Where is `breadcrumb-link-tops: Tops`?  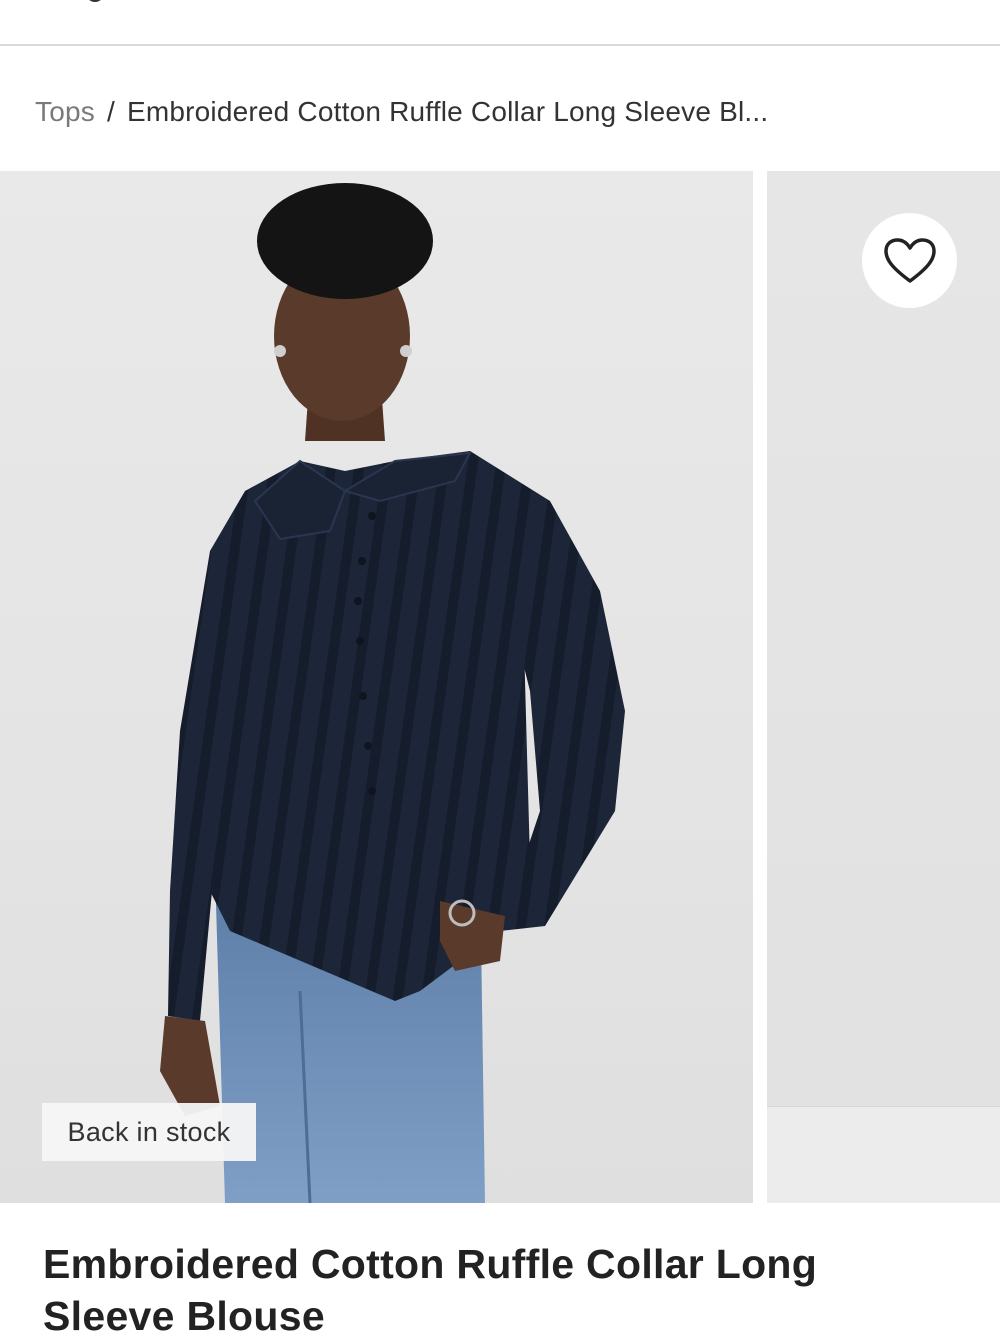 breadcrumb-link-tops: Tops is located at coordinates (65, 112).